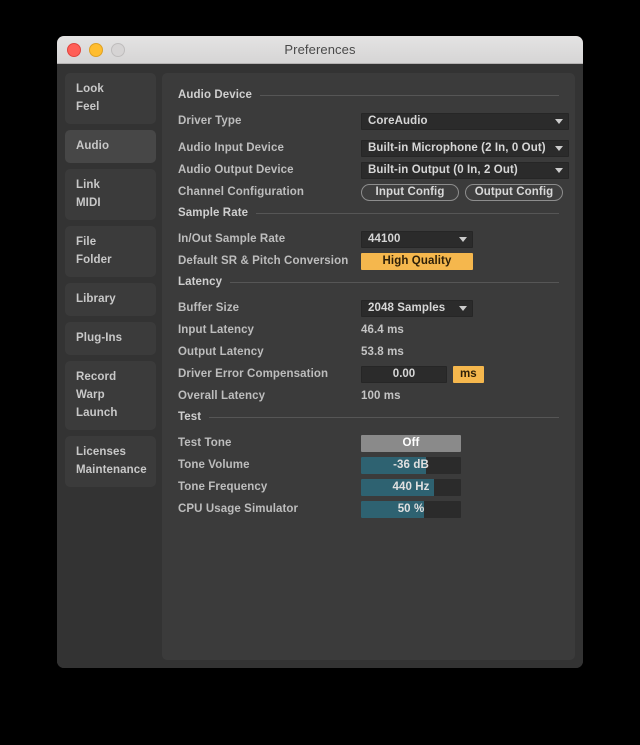 Image resolution: width=640 pixels, height=745 pixels. I want to click on sidebar-item-look: Look, so click(110, 89).